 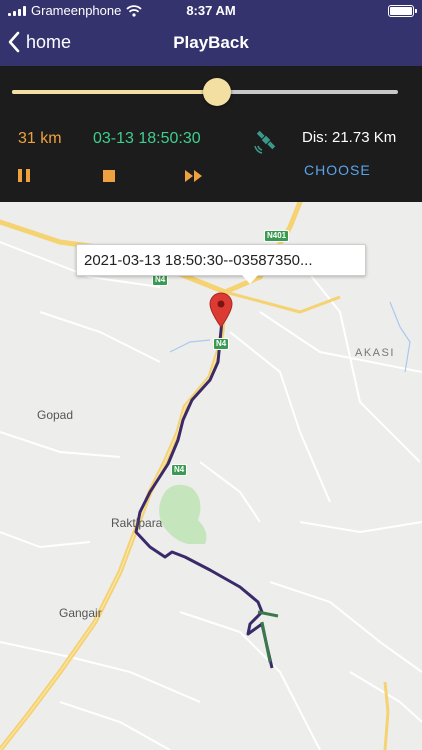 I want to click on road-shield-n401: N401, so click(x=277, y=236).